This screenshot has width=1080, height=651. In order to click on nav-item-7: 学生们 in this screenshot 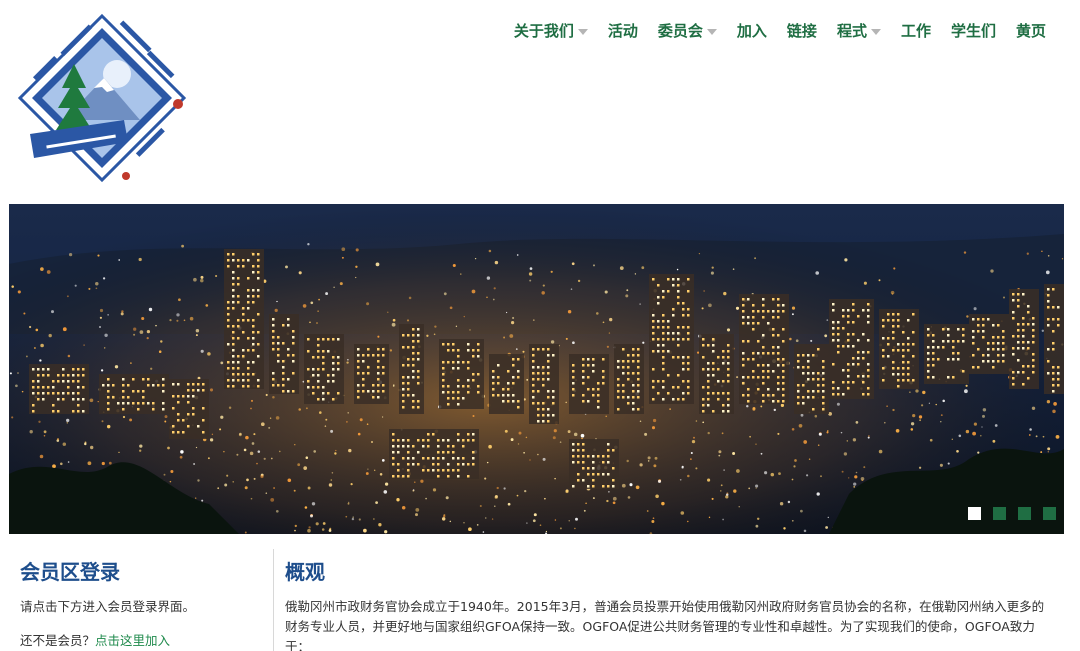, I will do `click(973, 30)`.